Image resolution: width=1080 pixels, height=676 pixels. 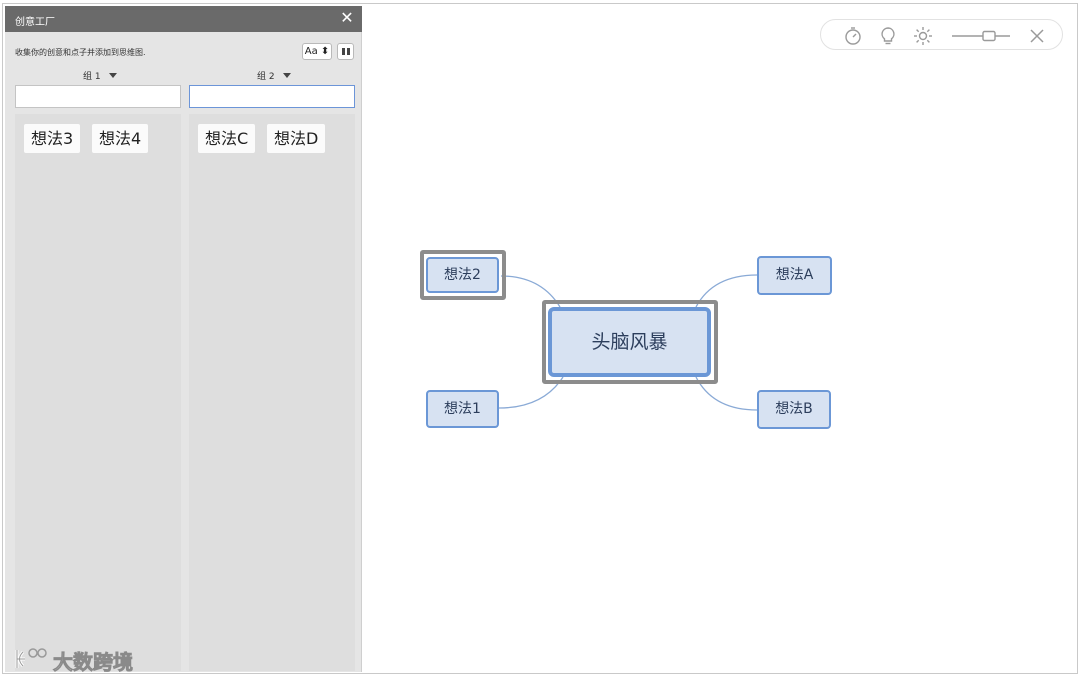 I want to click on group-2-dropdown: 组 2, so click(x=274, y=75).